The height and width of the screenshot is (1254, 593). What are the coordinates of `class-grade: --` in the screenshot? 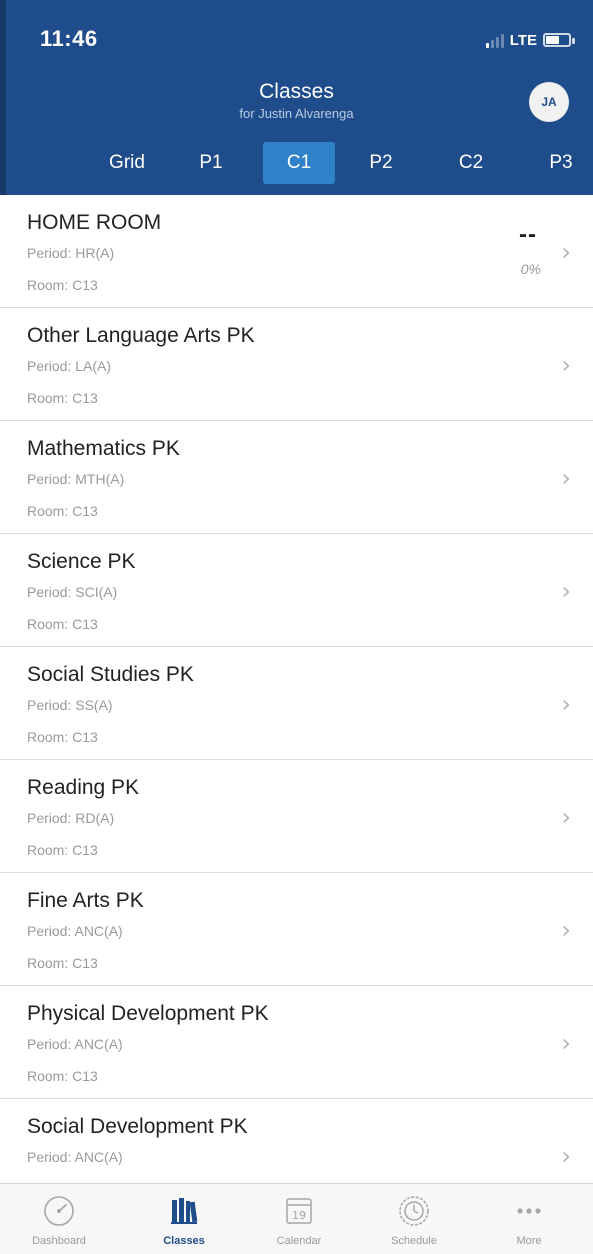 It's located at (528, 234).